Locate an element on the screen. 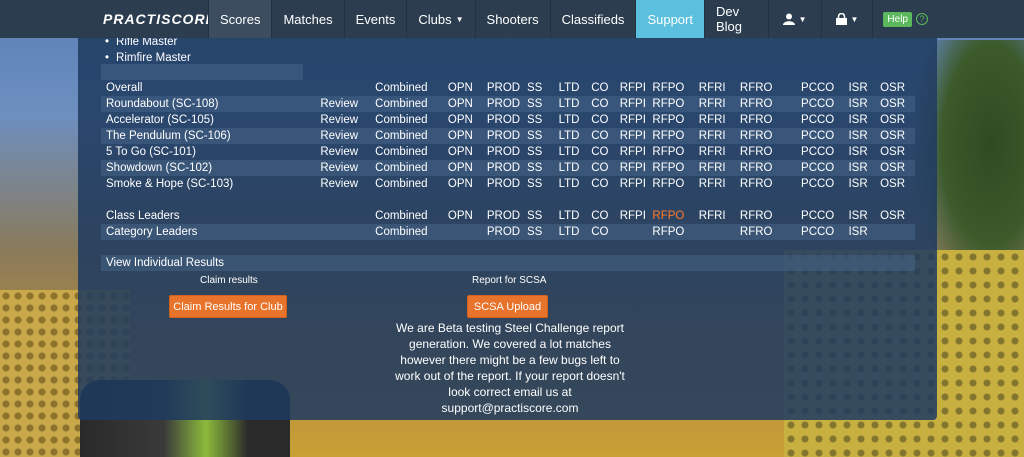 The image size is (1024, 457). nav-classifieds: Classifieds is located at coordinates (592, 19).